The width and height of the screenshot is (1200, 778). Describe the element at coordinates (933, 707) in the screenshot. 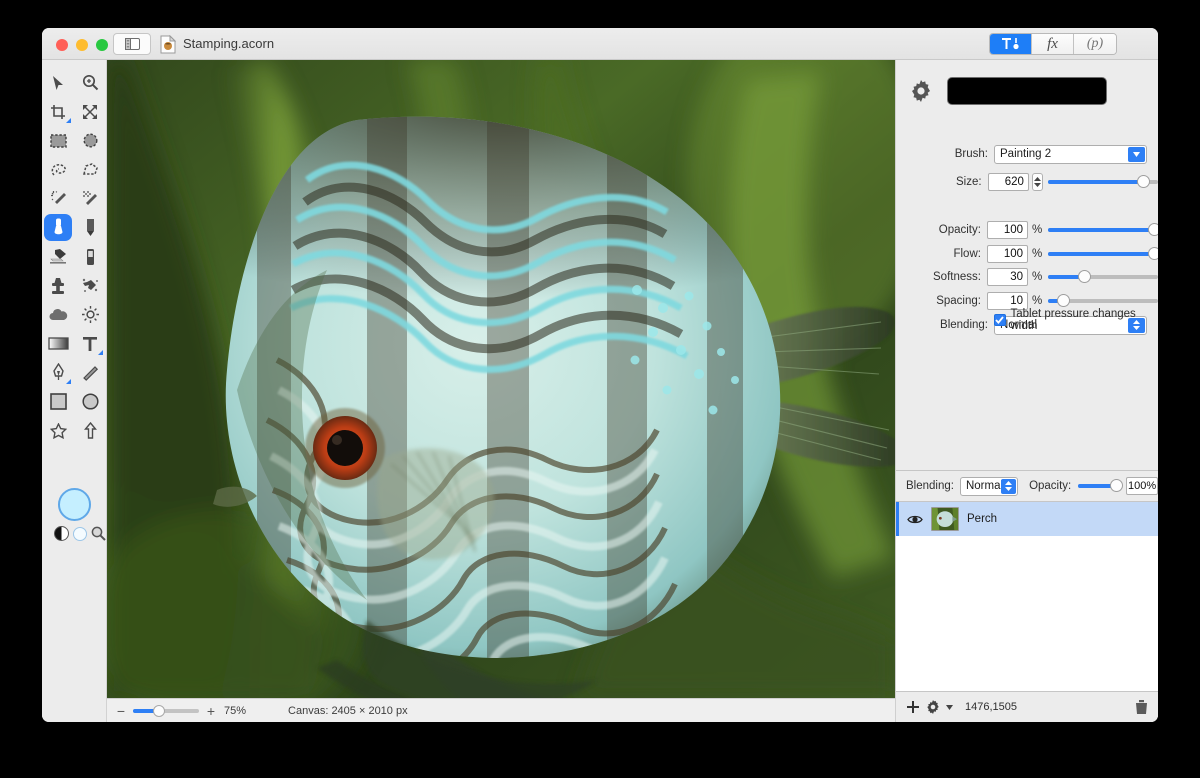

I see `layer-actions-gear-icon` at that location.